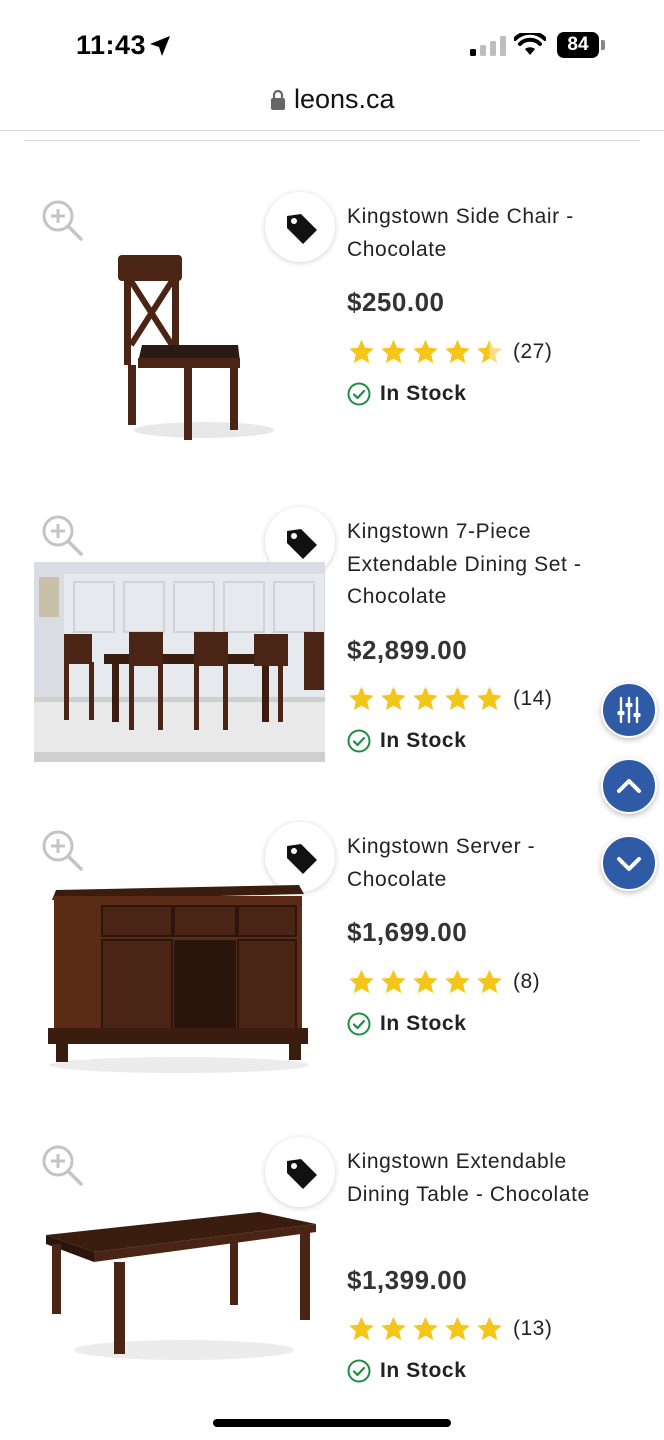 The width and height of the screenshot is (664, 1440). I want to click on status-bar: 11:43 84, so click(332, 40).